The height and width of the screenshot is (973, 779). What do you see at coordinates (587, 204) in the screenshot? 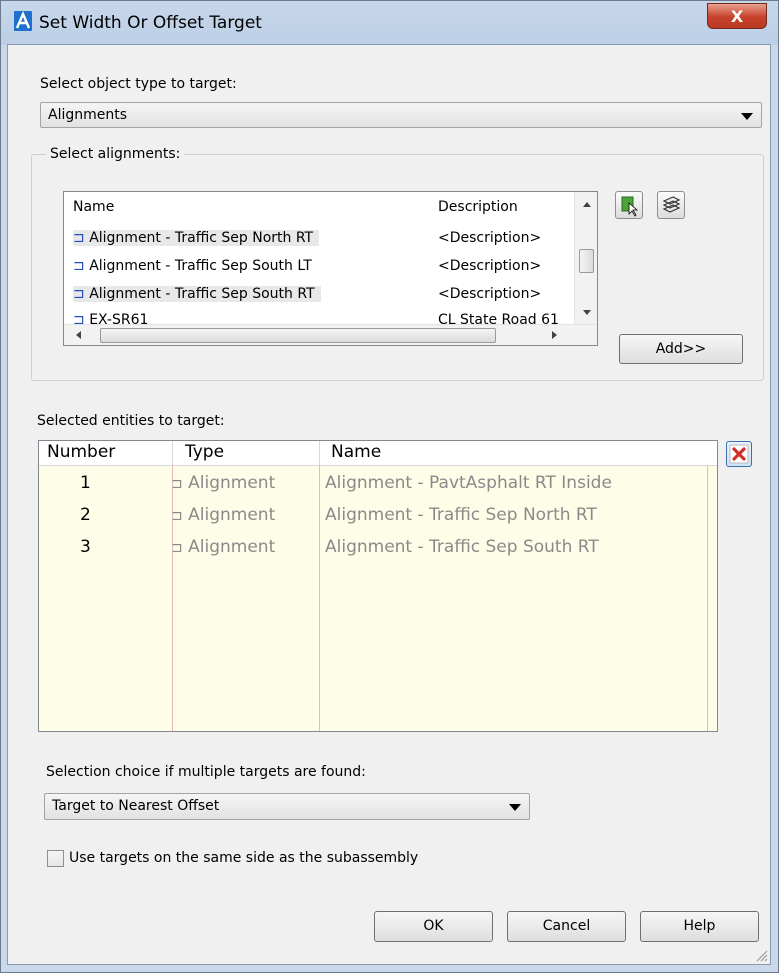
I see `scroll-up-icon` at bounding box center [587, 204].